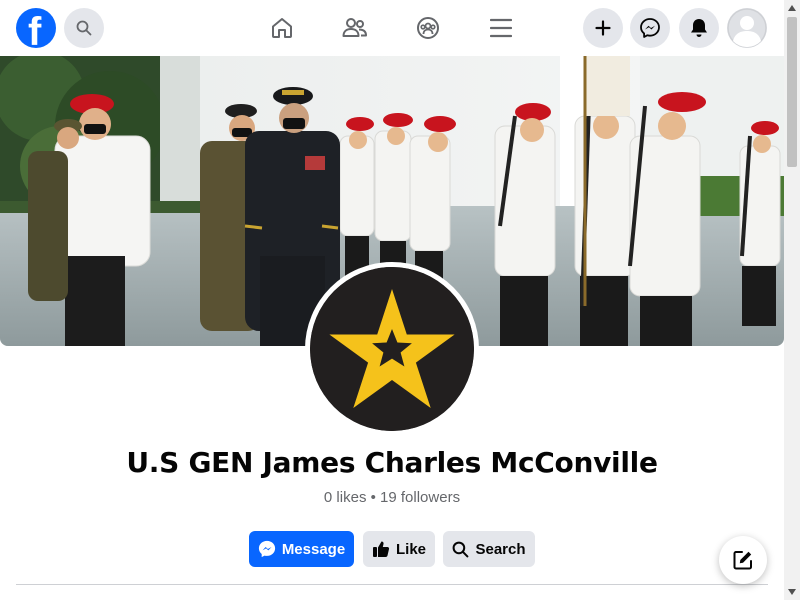  I want to click on triangle-down-icon, so click(792, 592).